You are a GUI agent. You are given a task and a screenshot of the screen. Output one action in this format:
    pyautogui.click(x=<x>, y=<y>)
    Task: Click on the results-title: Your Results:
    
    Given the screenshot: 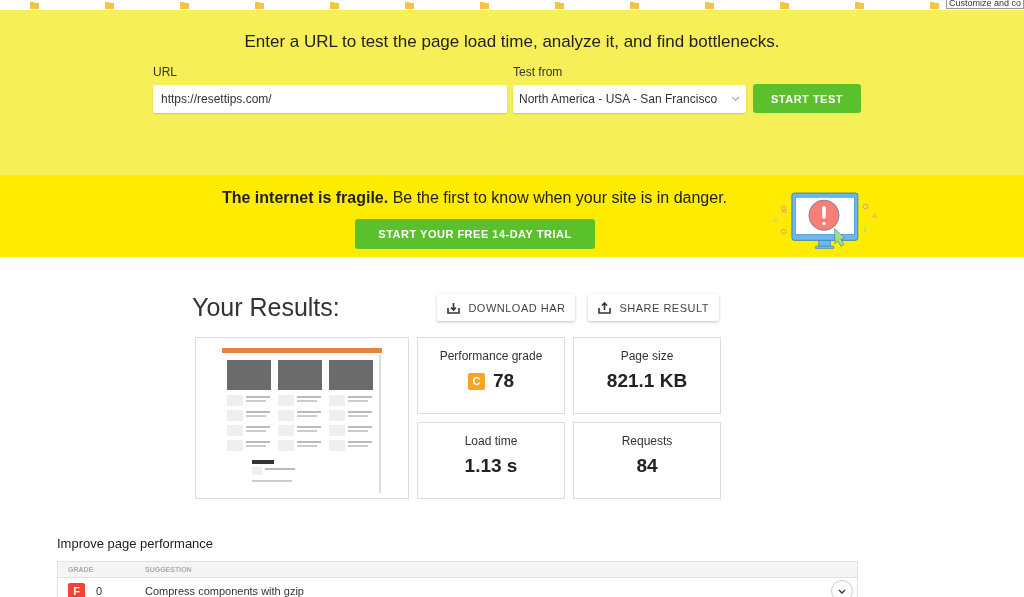 What is the action you would take?
    pyautogui.click(x=266, y=307)
    